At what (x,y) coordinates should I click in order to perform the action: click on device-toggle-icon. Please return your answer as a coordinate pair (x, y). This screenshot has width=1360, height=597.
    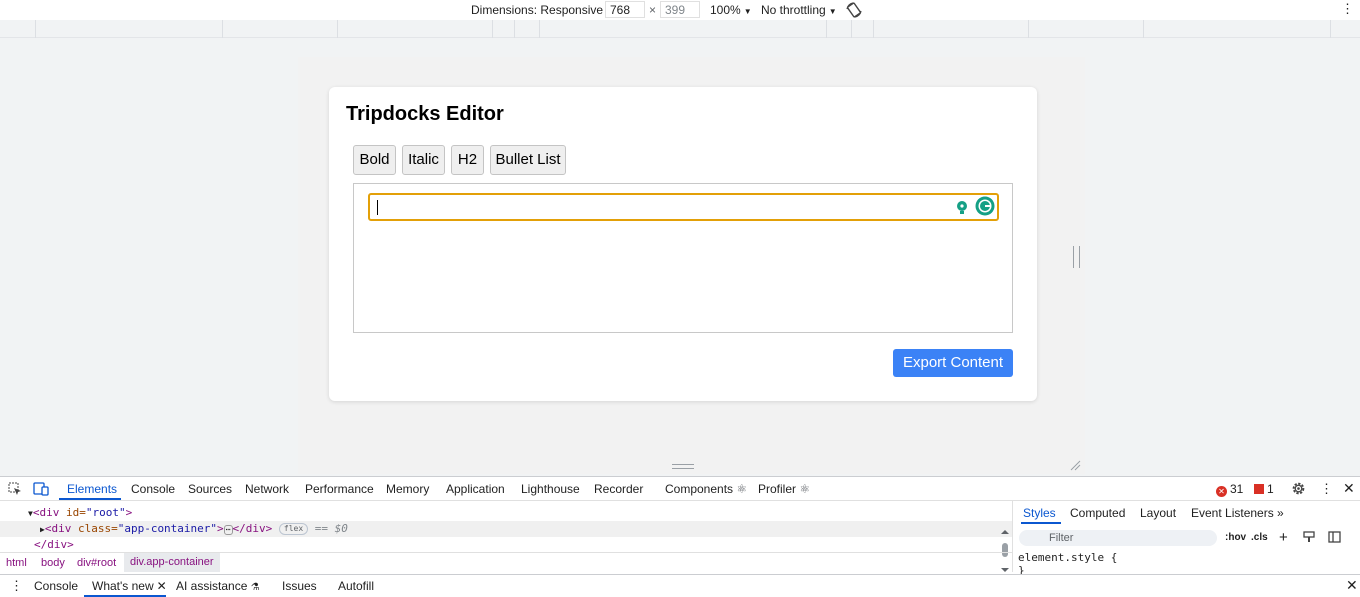
    Looking at the image, I should click on (41, 489).